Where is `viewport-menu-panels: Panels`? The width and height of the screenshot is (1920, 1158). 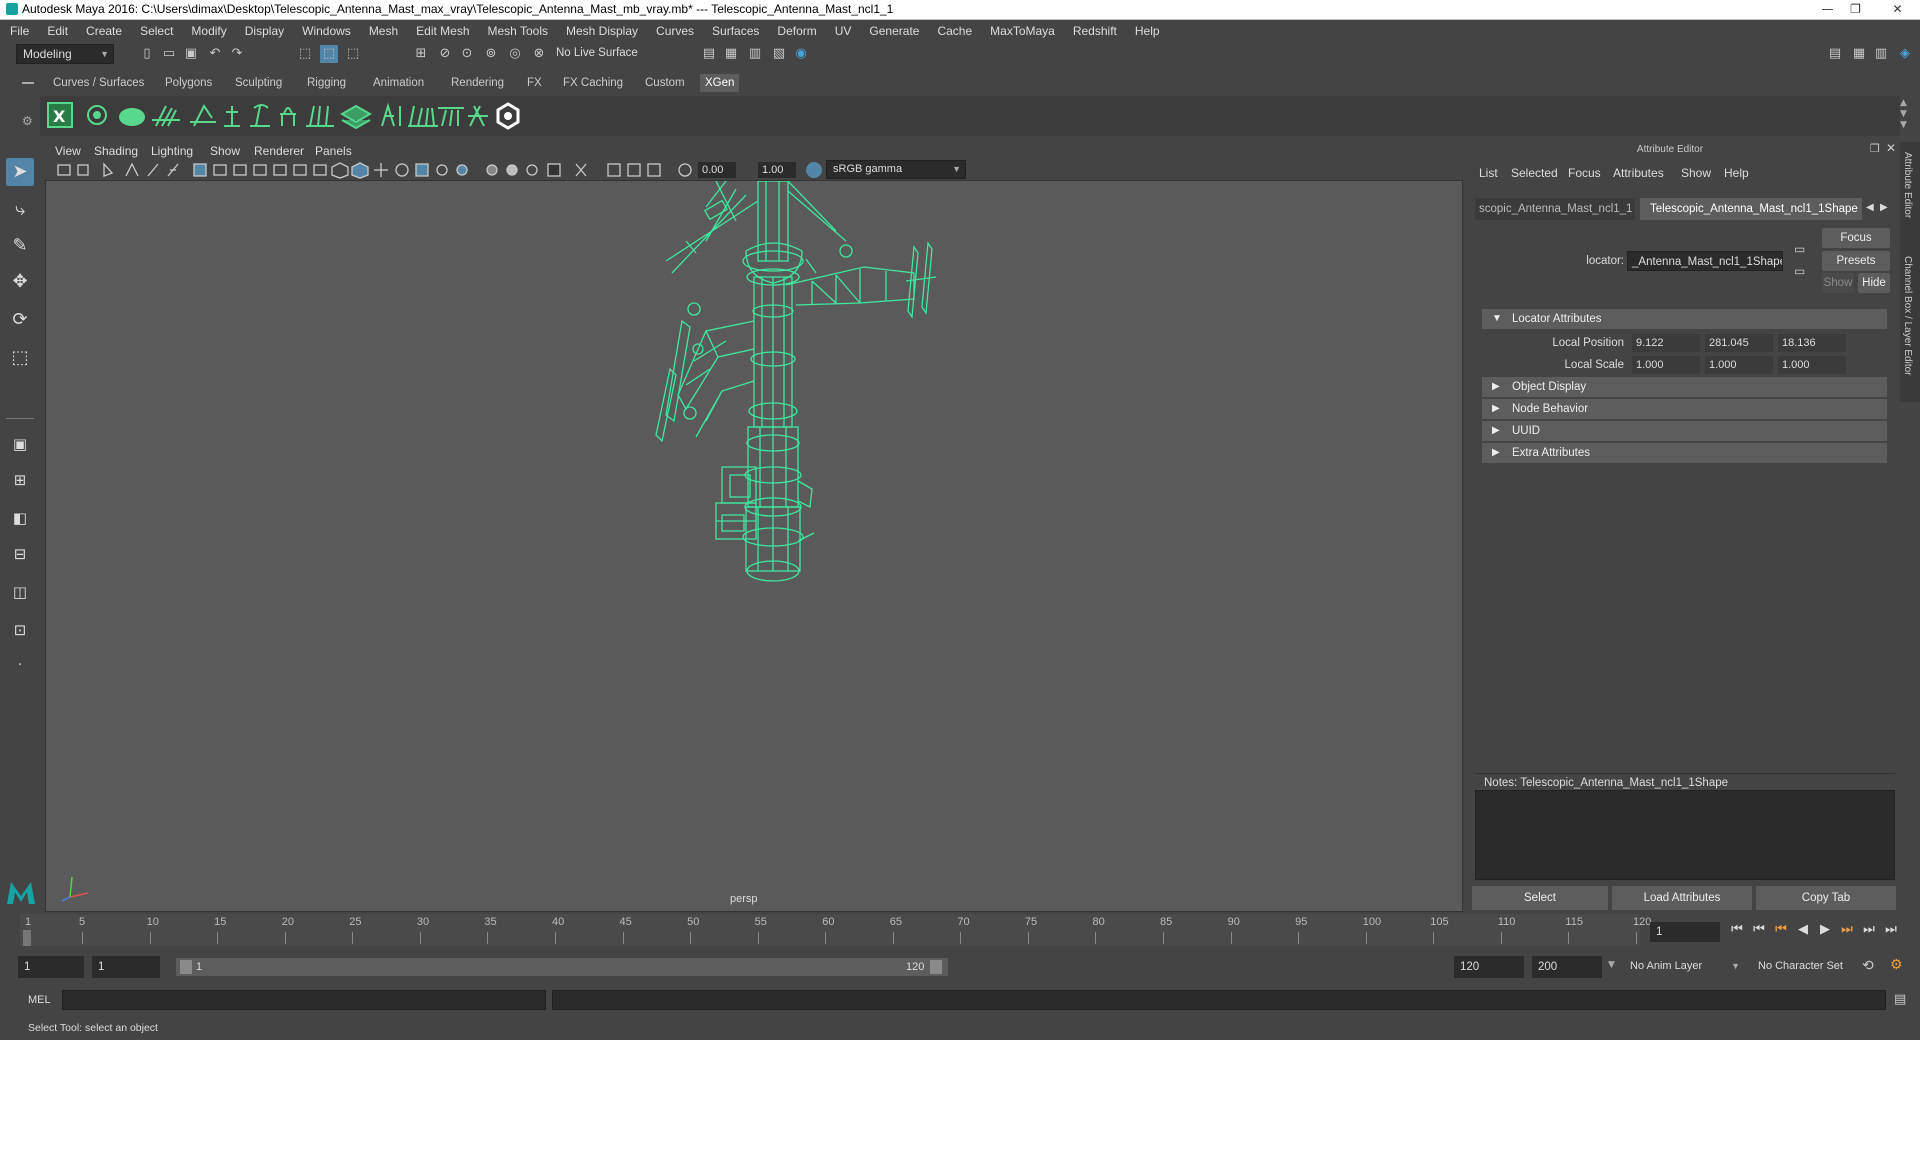
viewport-menu-panels: Panels is located at coordinates (333, 151).